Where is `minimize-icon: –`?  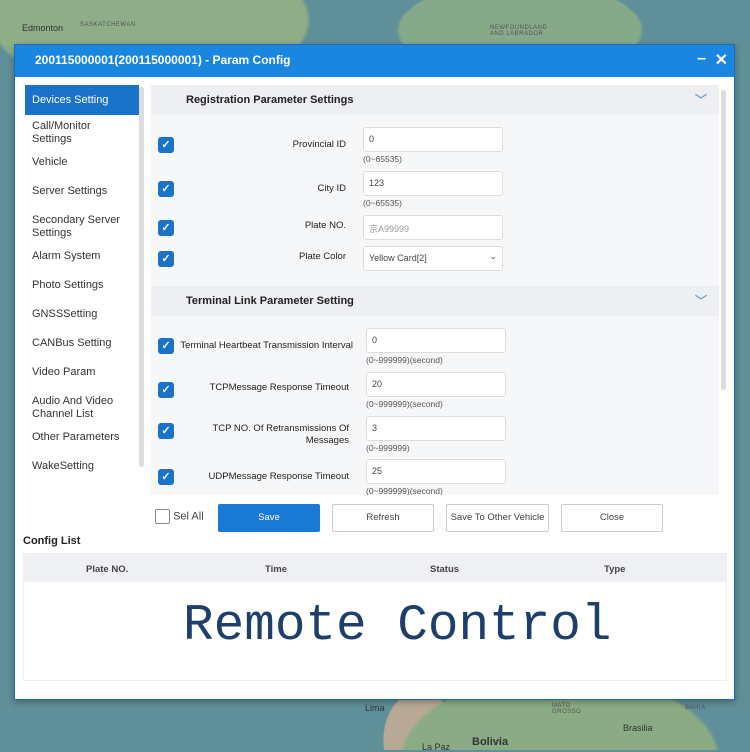
minimize-icon: – is located at coordinates (701, 59).